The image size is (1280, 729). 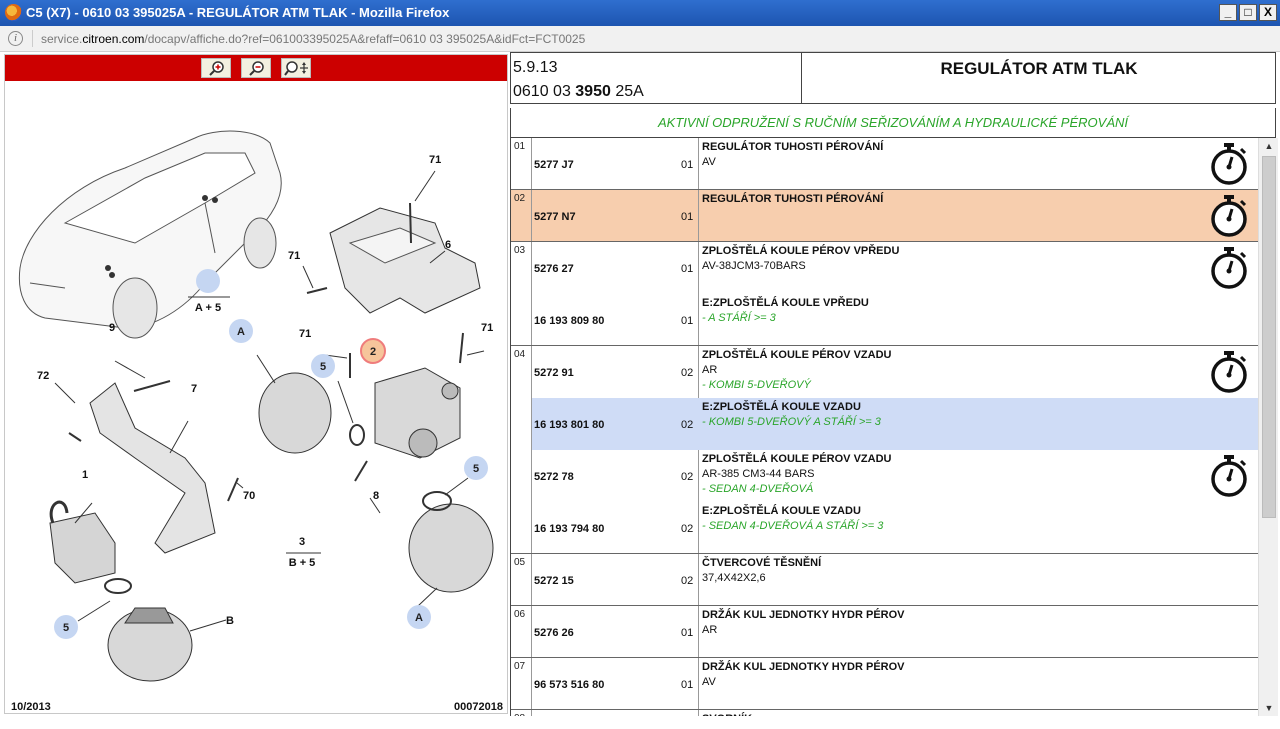 What do you see at coordinates (249, 496) in the screenshot?
I see `callout-70: 70` at bounding box center [249, 496].